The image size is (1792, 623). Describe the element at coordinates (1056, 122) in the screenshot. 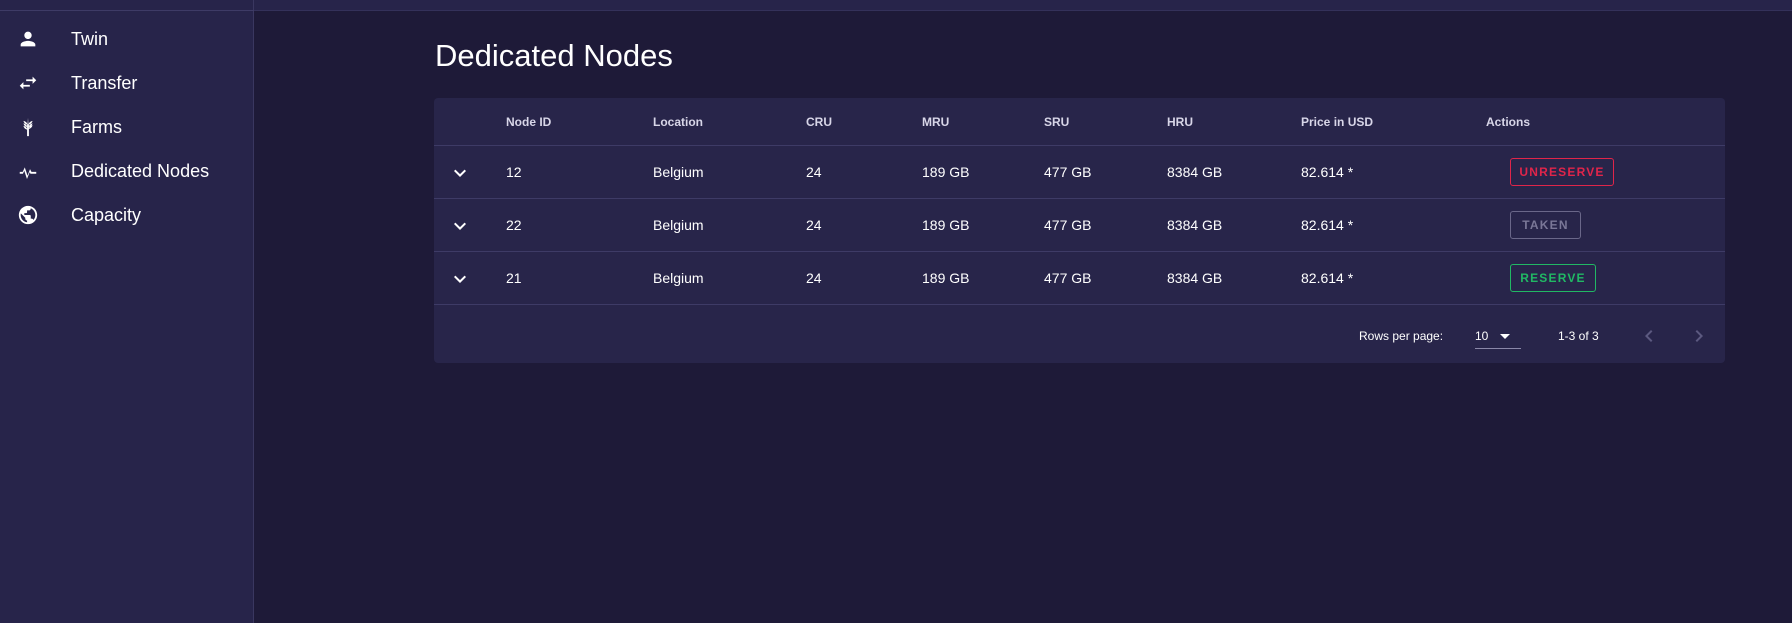

I see `column-header-sru: SRU` at that location.